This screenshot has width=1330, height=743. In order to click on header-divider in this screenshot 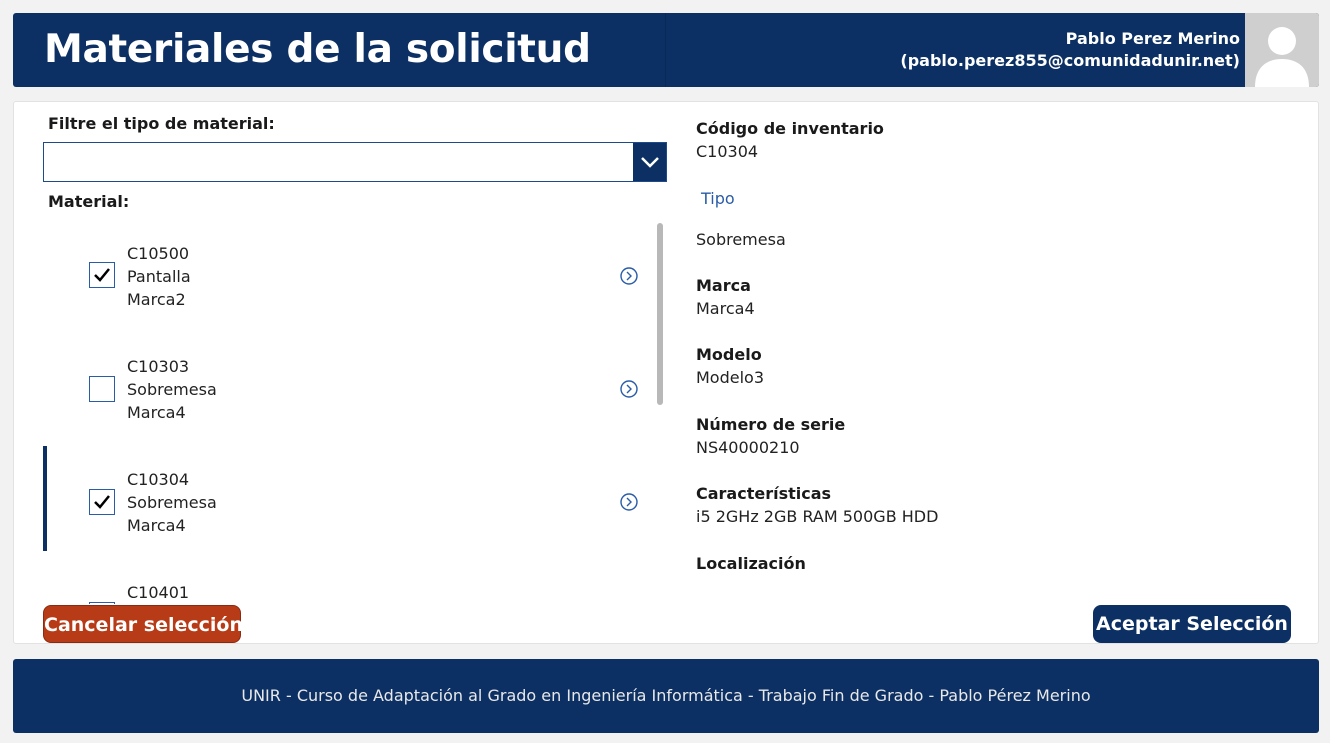, I will do `click(665, 50)`.